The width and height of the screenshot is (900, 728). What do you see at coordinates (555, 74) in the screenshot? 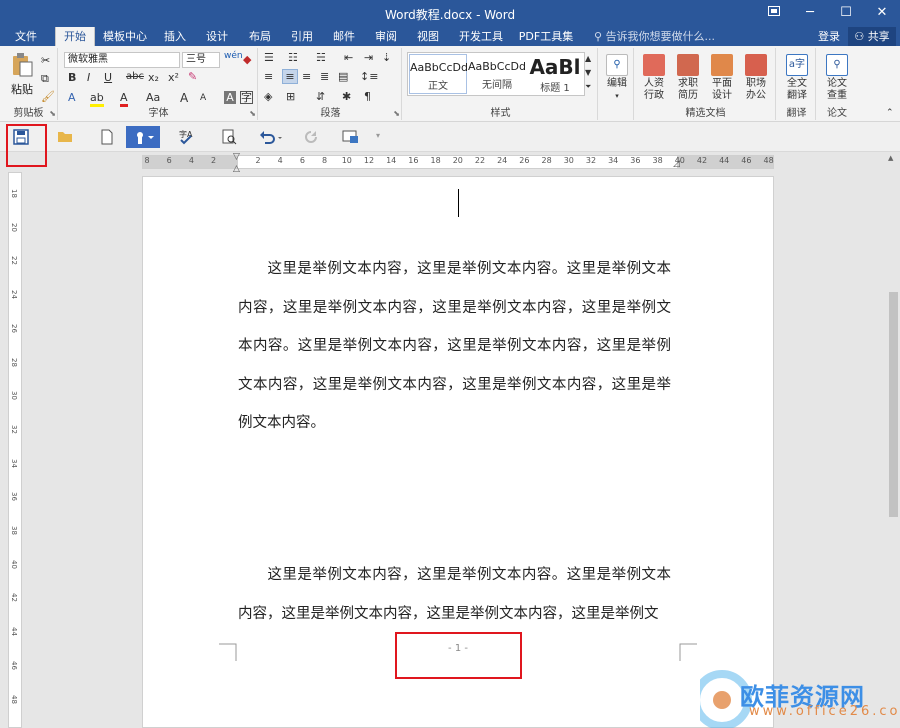
I see `style-heading-1: AaBl 标题 1` at bounding box center [555, 74].